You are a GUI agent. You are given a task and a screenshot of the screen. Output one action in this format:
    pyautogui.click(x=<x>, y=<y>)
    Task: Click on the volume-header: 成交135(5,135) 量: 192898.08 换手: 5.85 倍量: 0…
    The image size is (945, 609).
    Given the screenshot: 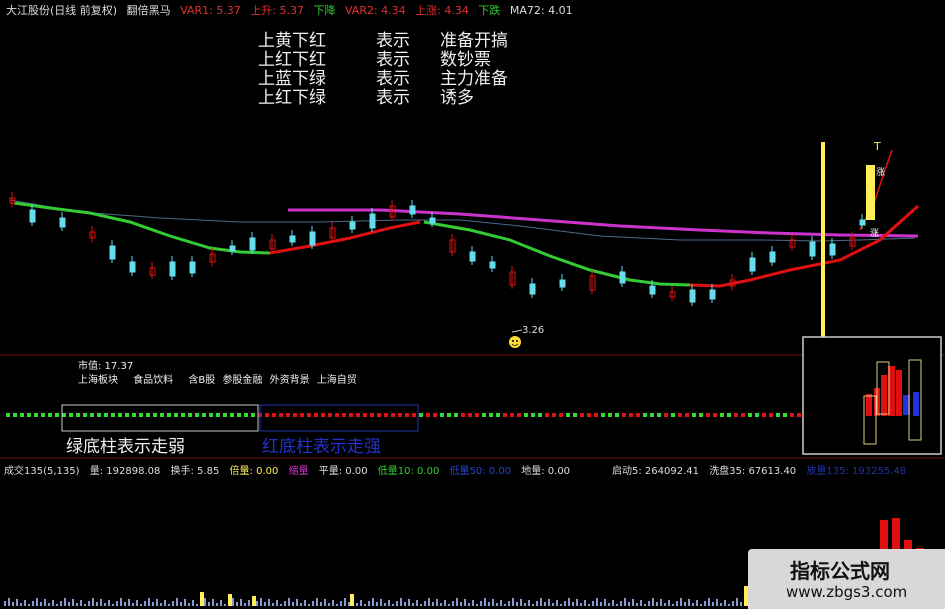 What is the action you would take?
    pyautogui.click(x=290, y=469)
    